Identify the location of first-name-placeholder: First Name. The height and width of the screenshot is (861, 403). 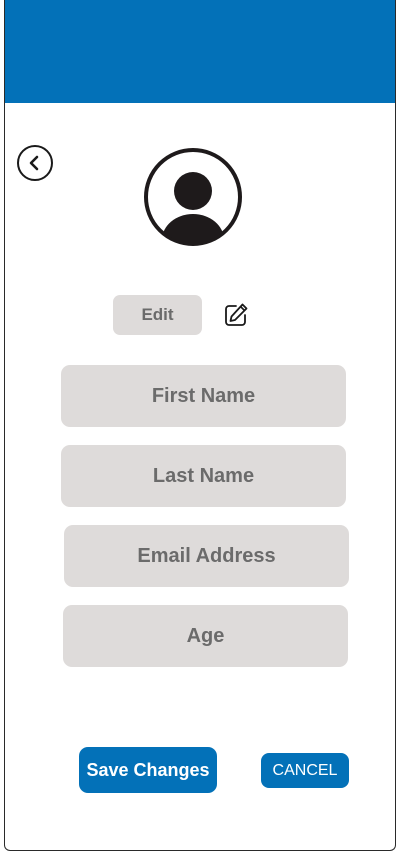
(203, 395).